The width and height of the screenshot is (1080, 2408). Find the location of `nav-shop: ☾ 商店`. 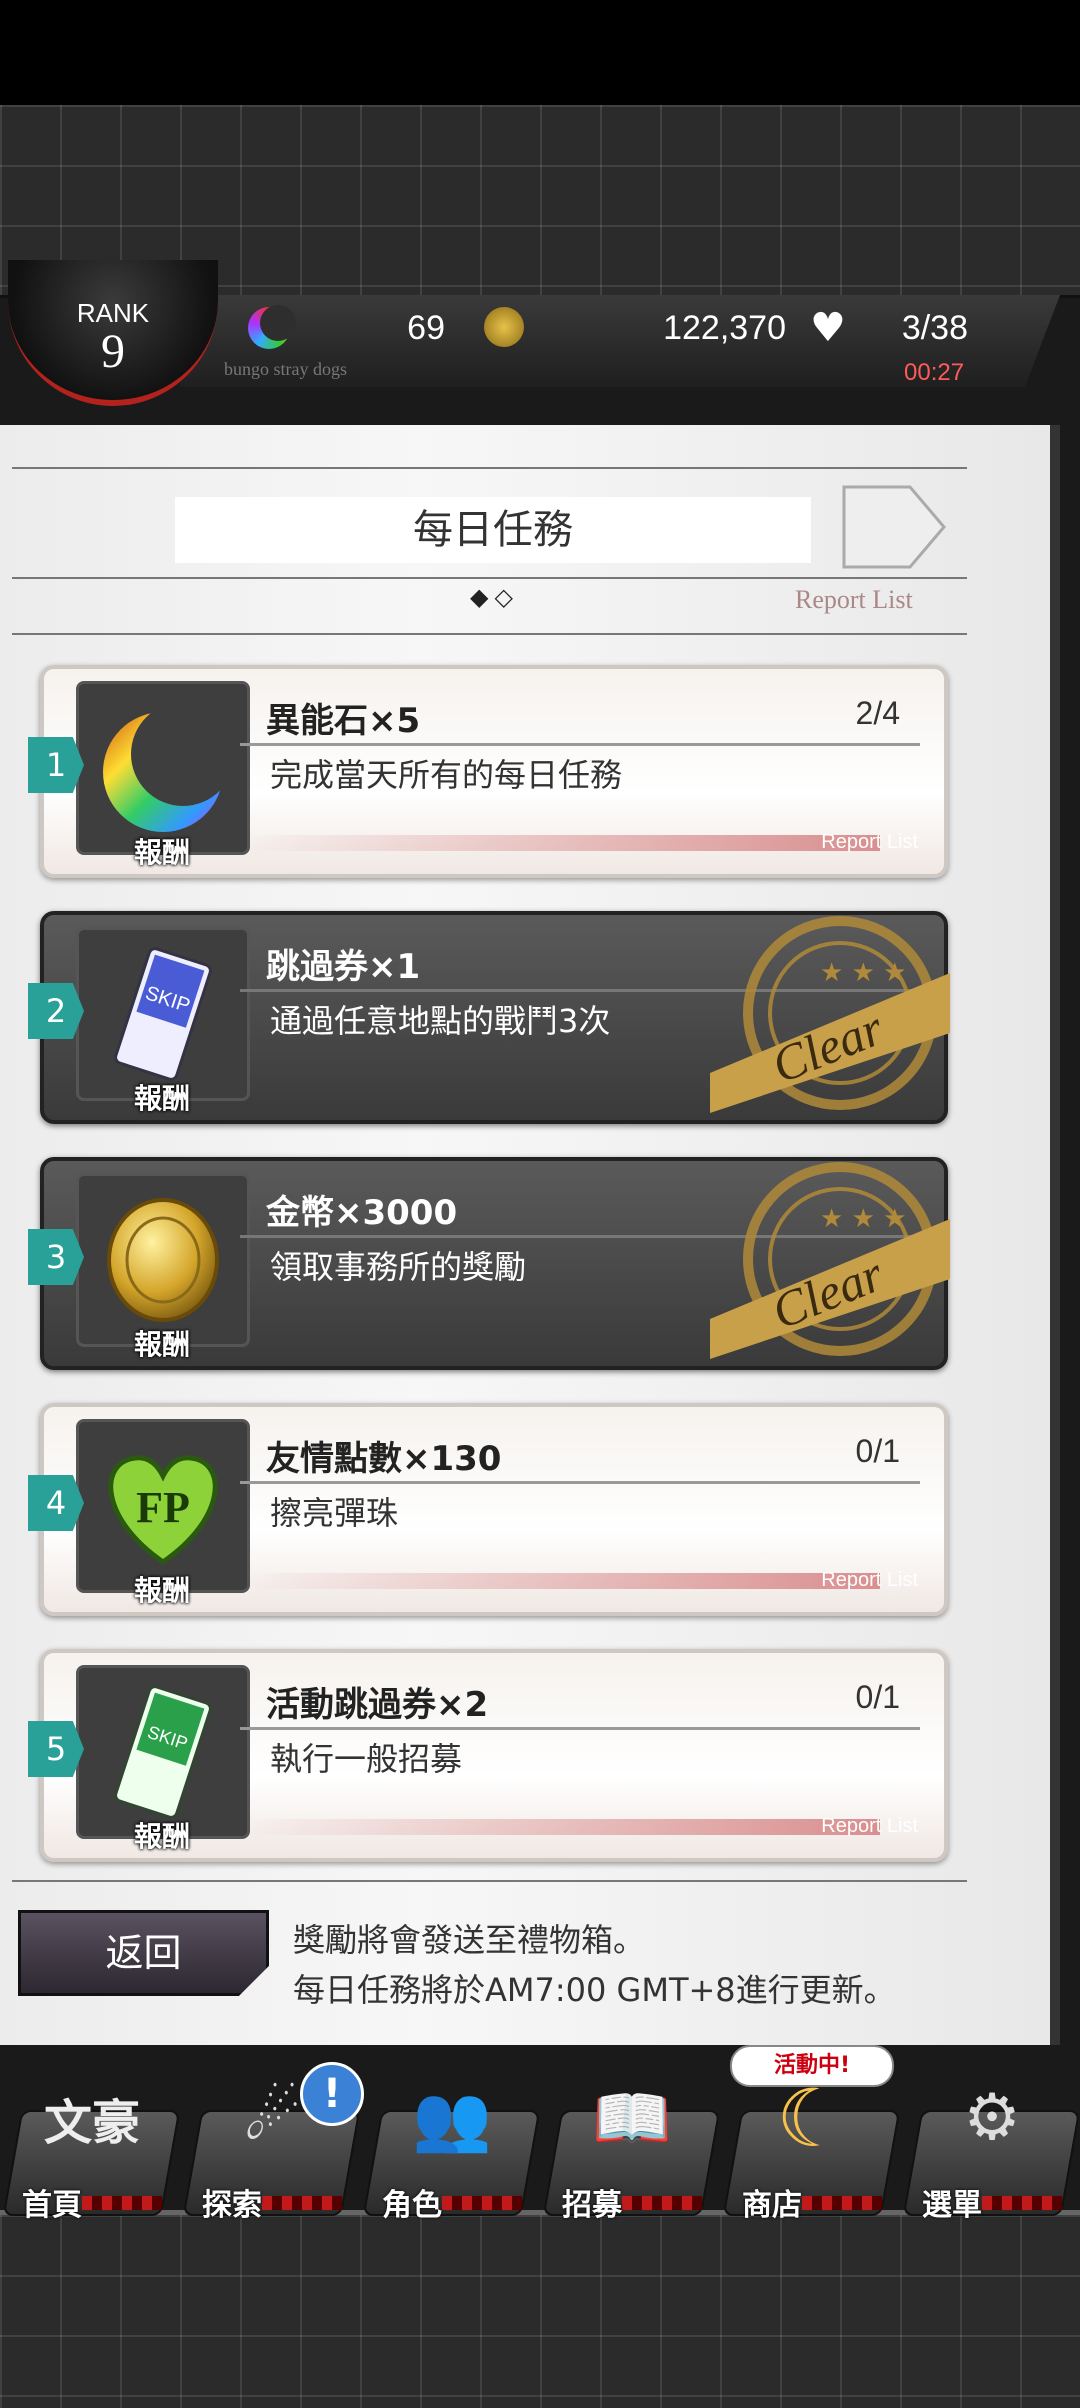

nav-shop: ☾ 商店 is located at coordinates (811, 2146).